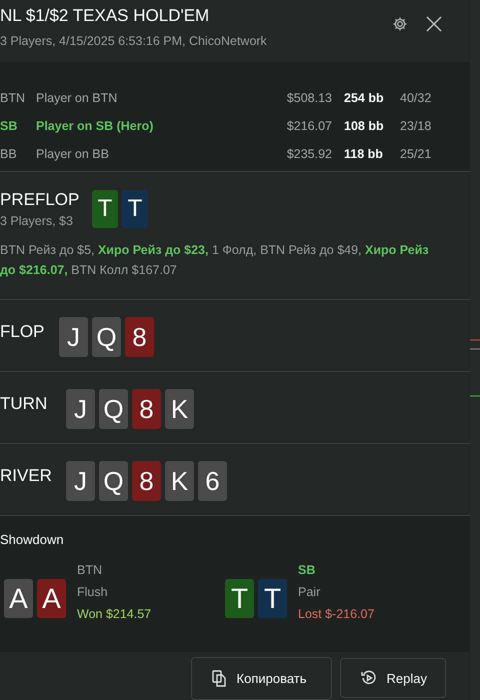 This screenshot has height=700, width=480. Describe the element at coordinates (212, 481) in the screenshot. I see `playing-card: 6` at that location.